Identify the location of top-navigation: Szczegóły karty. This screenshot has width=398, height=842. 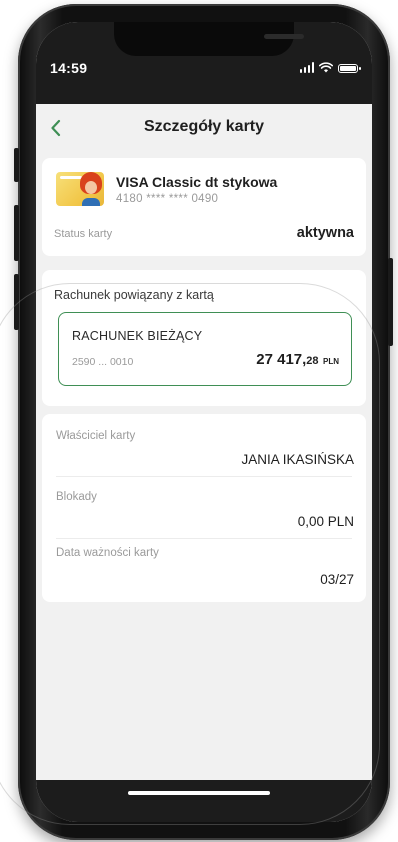
(204, 128).